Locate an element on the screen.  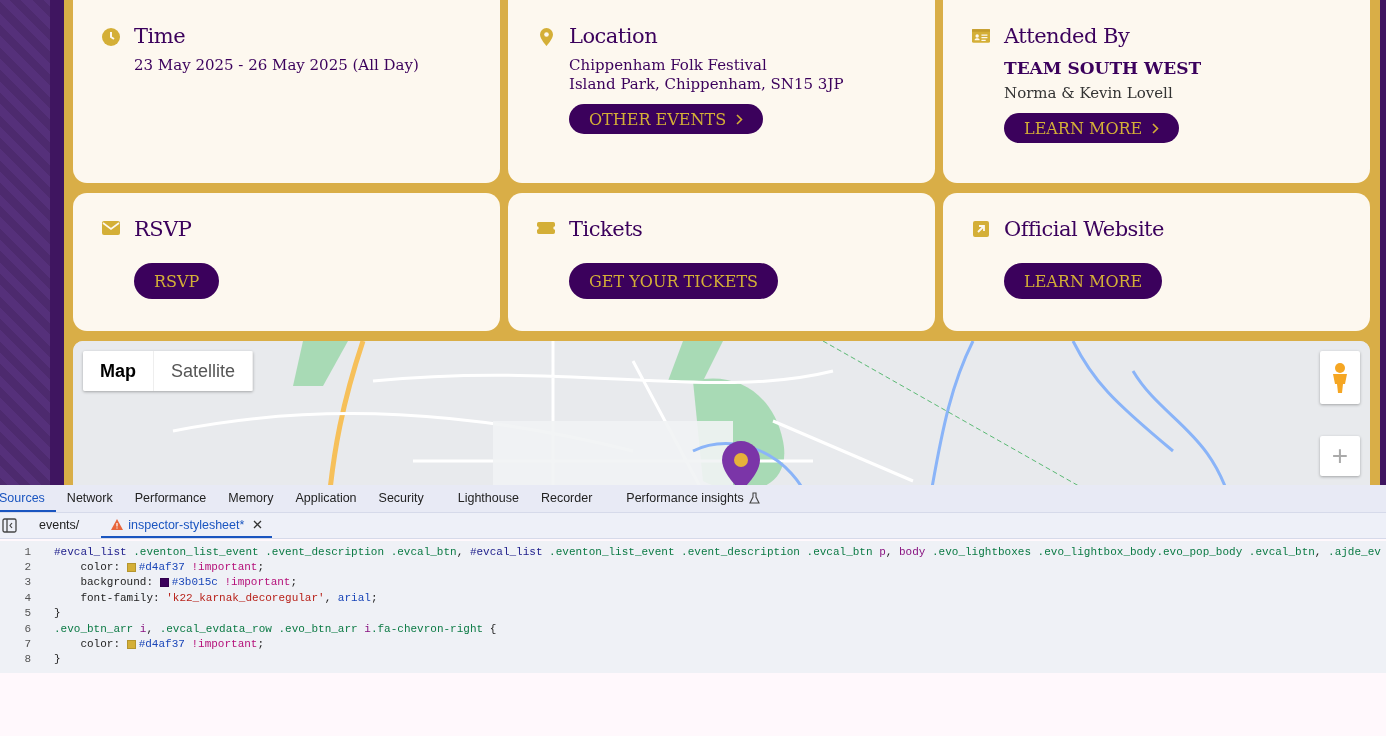
panel-tab: Performance insights is located at coordinates (693, 498).